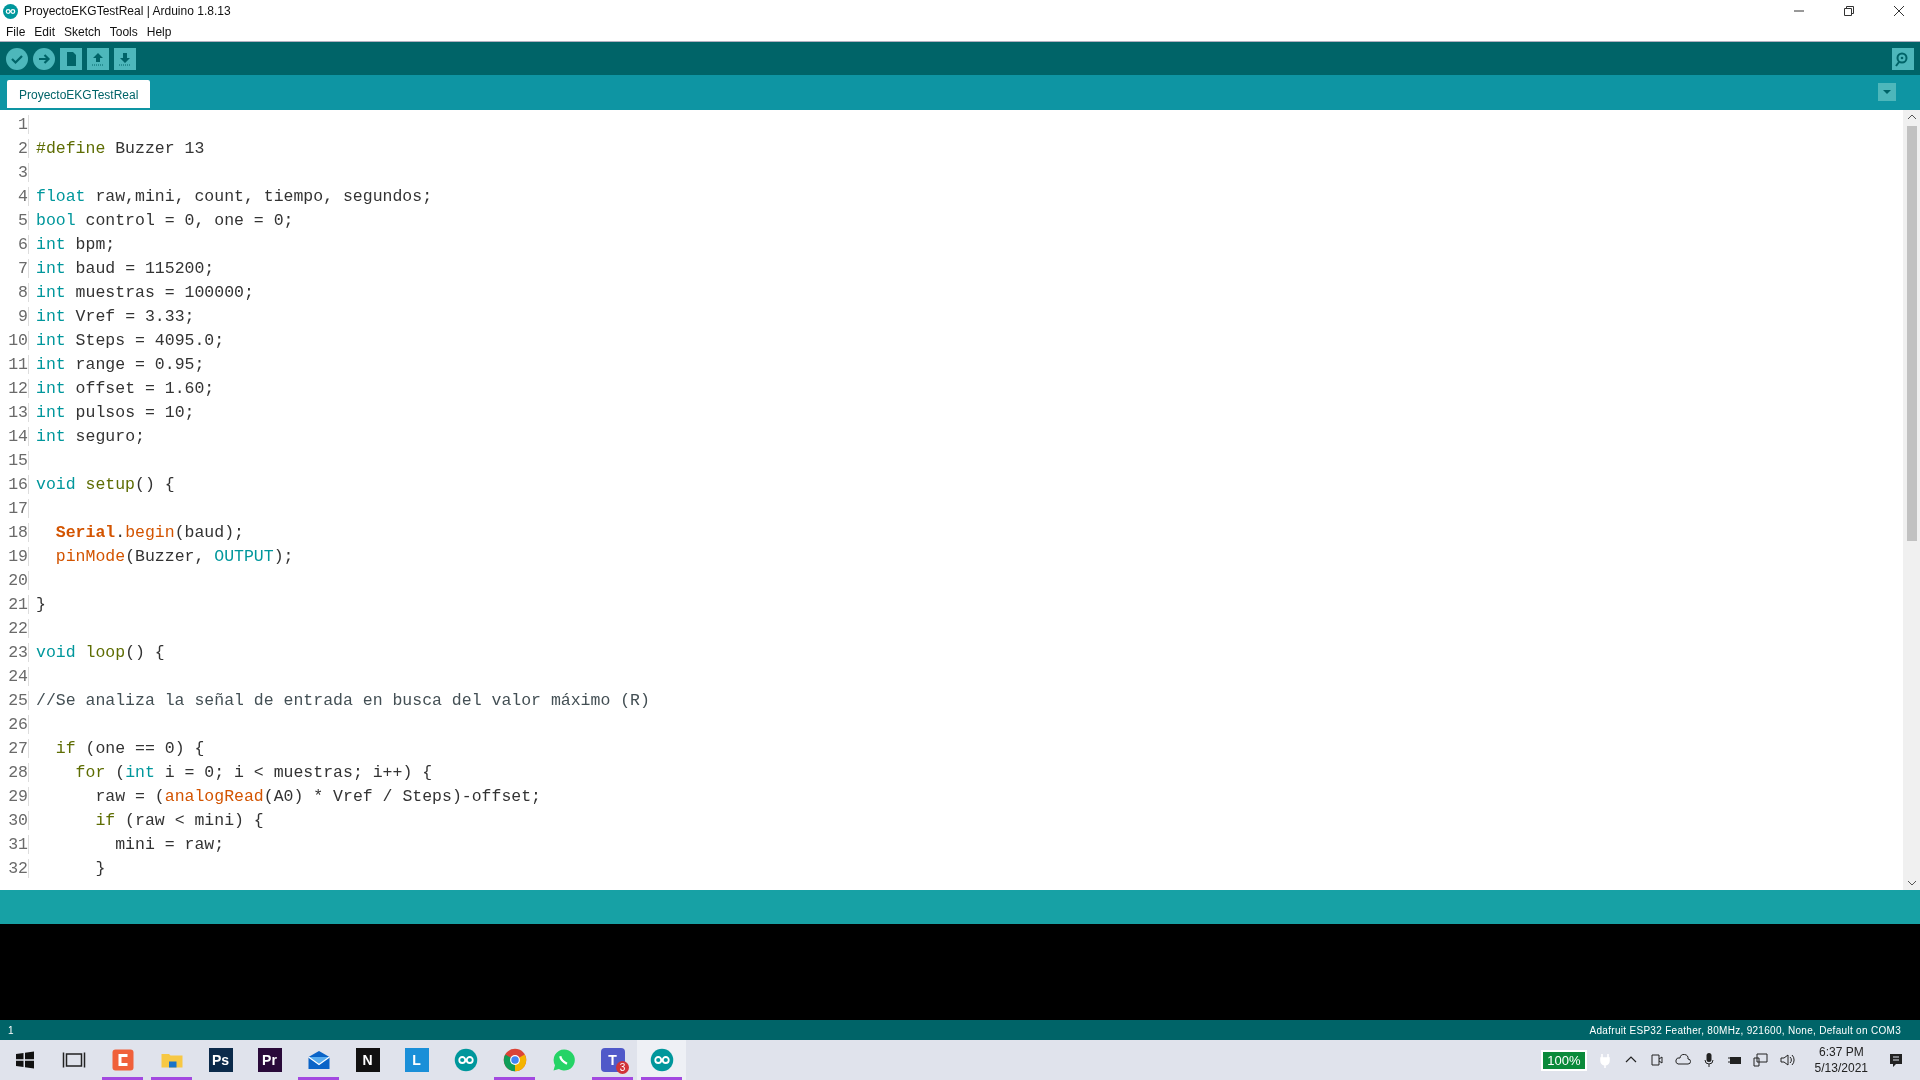 This screenshot has height=1080, width=1920. I want to click on line-number: 19, so click(14, 556).